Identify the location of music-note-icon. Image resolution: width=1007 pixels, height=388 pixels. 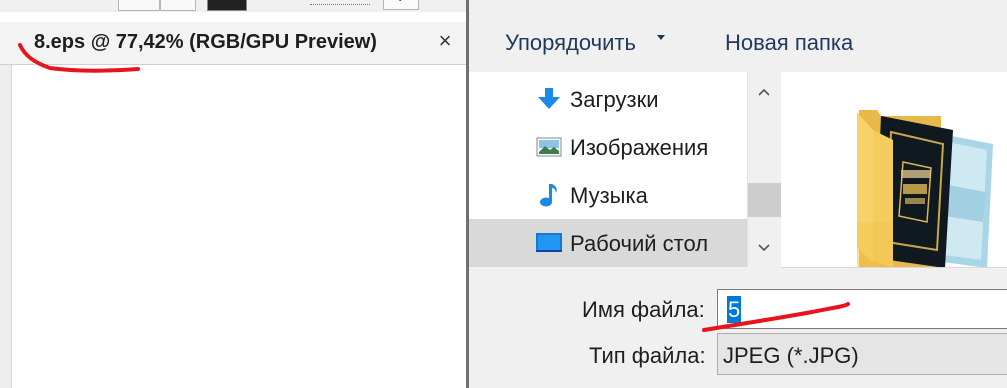
(548, 195).